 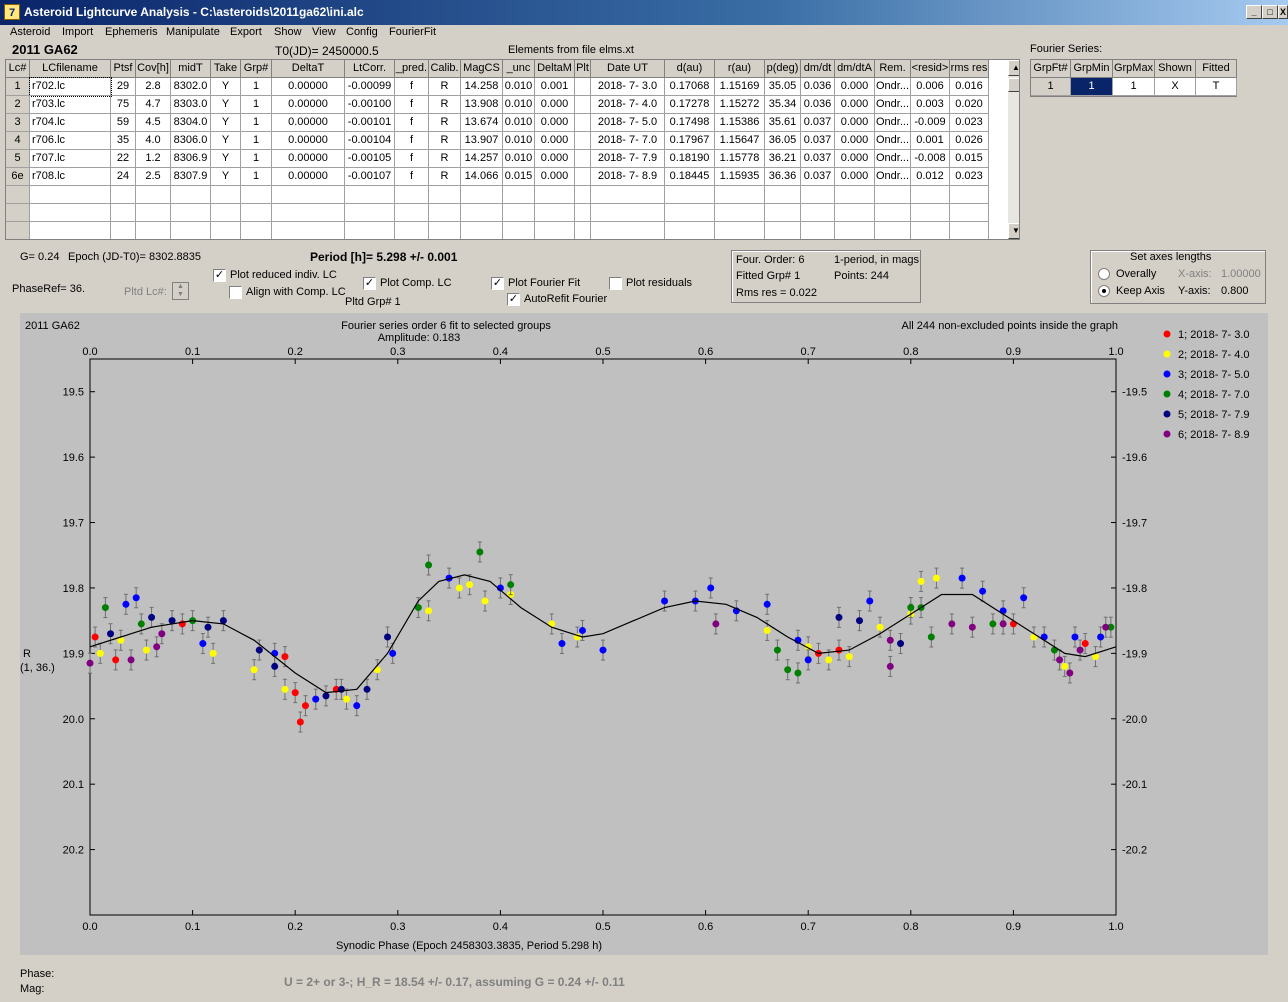 What do you see at coordinates (818, 105) in the screenshot?
I see `table-cell: 0.036` at bounding box center [818, 105].